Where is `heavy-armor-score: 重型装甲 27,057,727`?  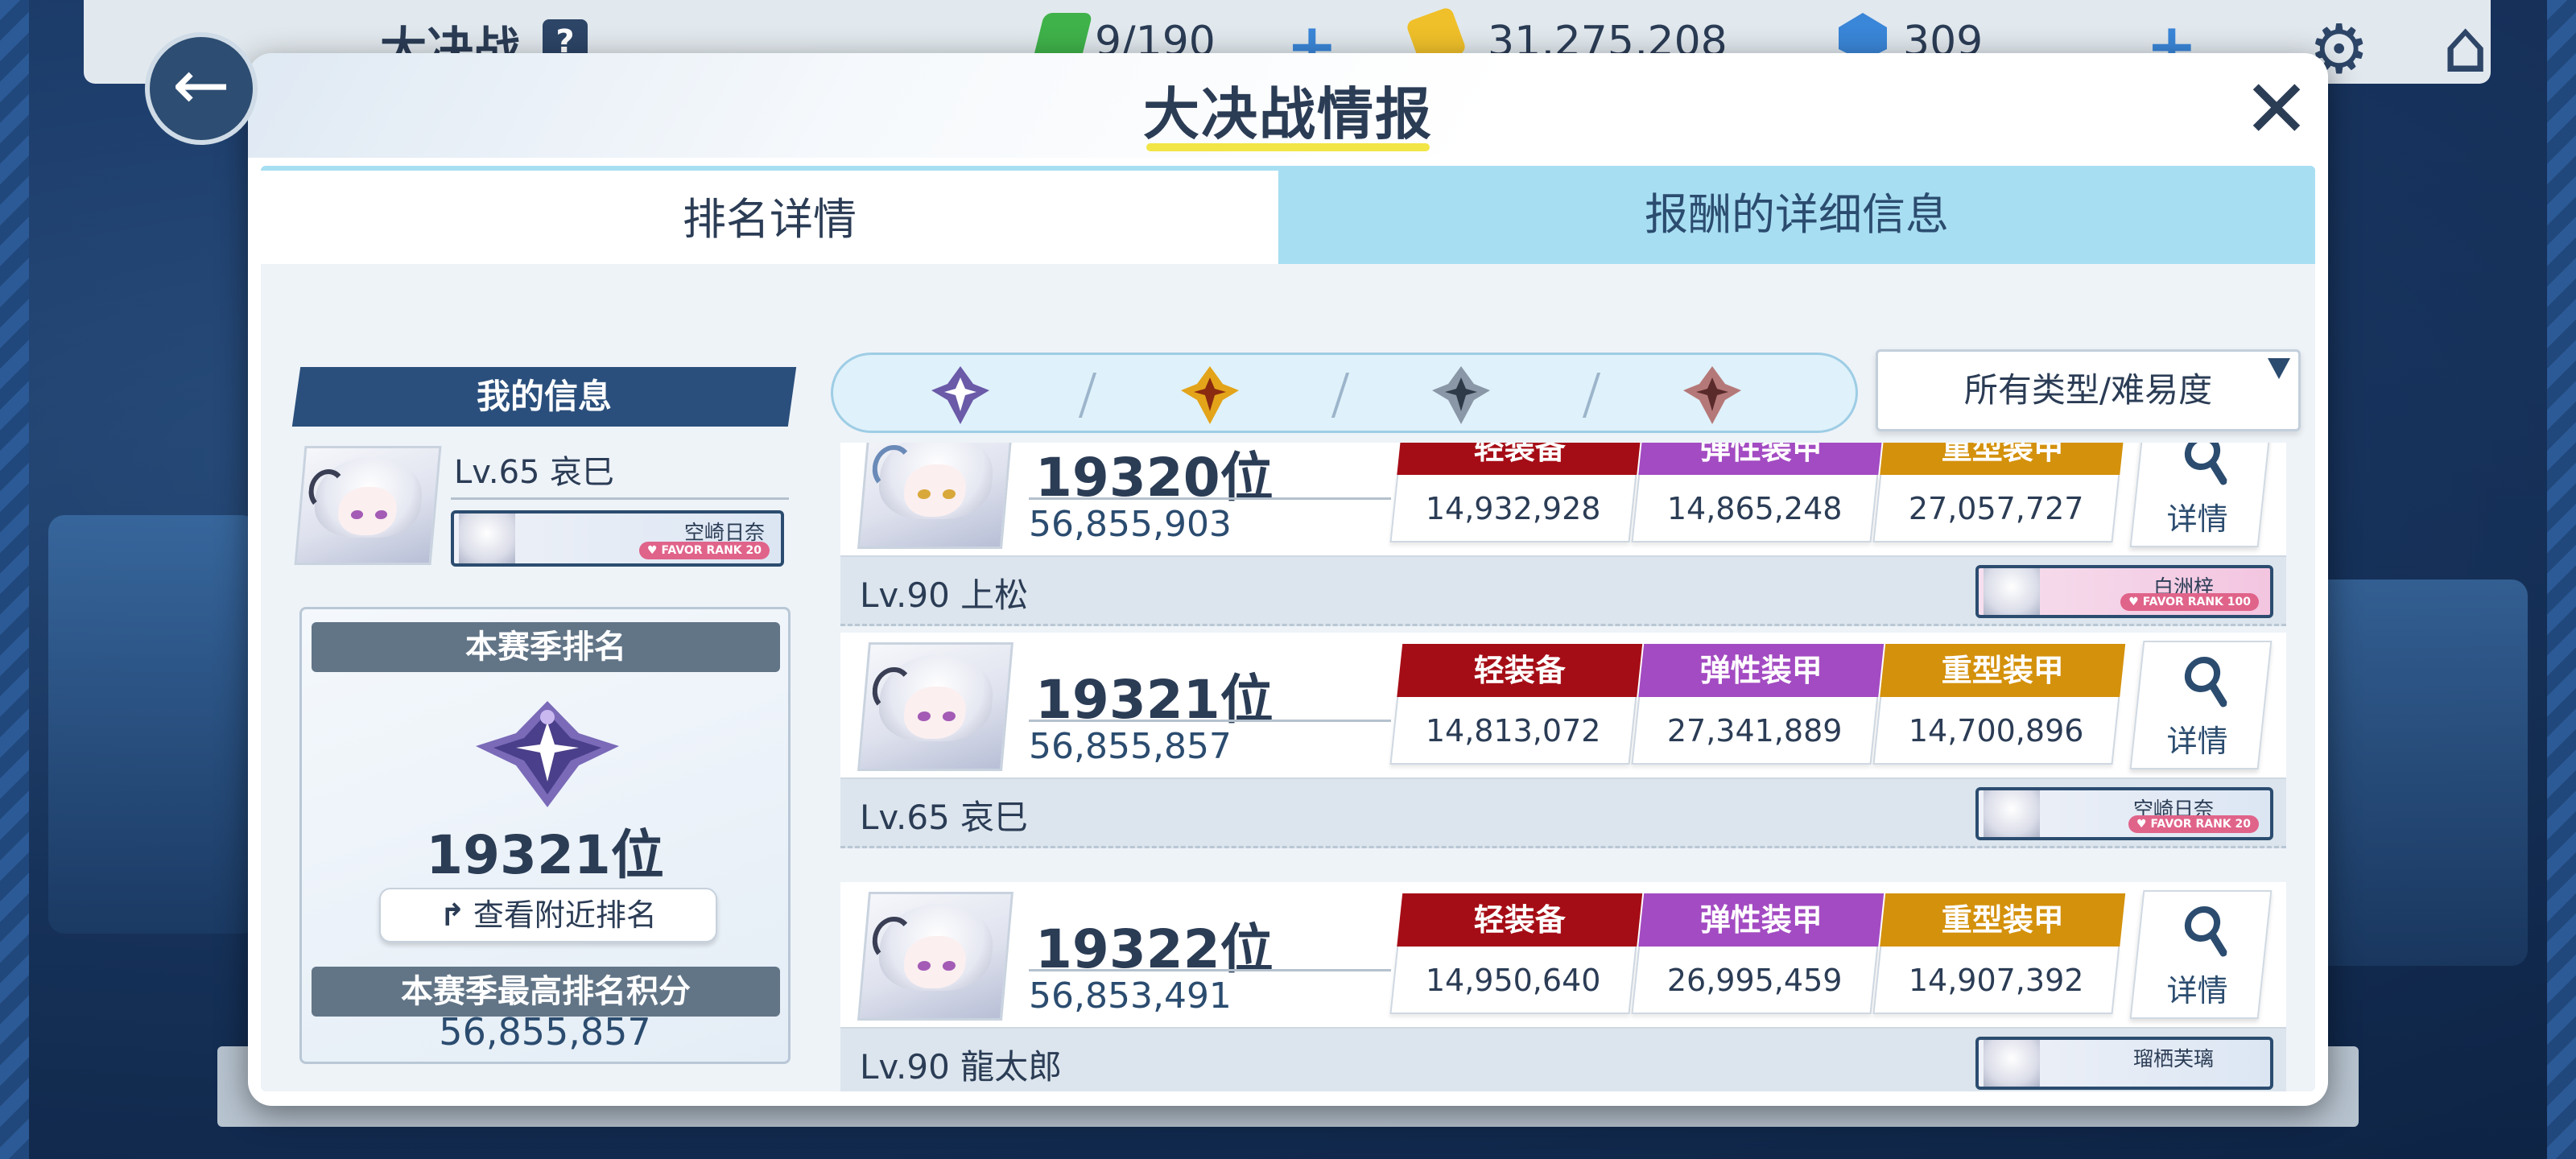 heavy-armor-score: 重型装甲 27,057,727 is located at coordinates (1999, 495).